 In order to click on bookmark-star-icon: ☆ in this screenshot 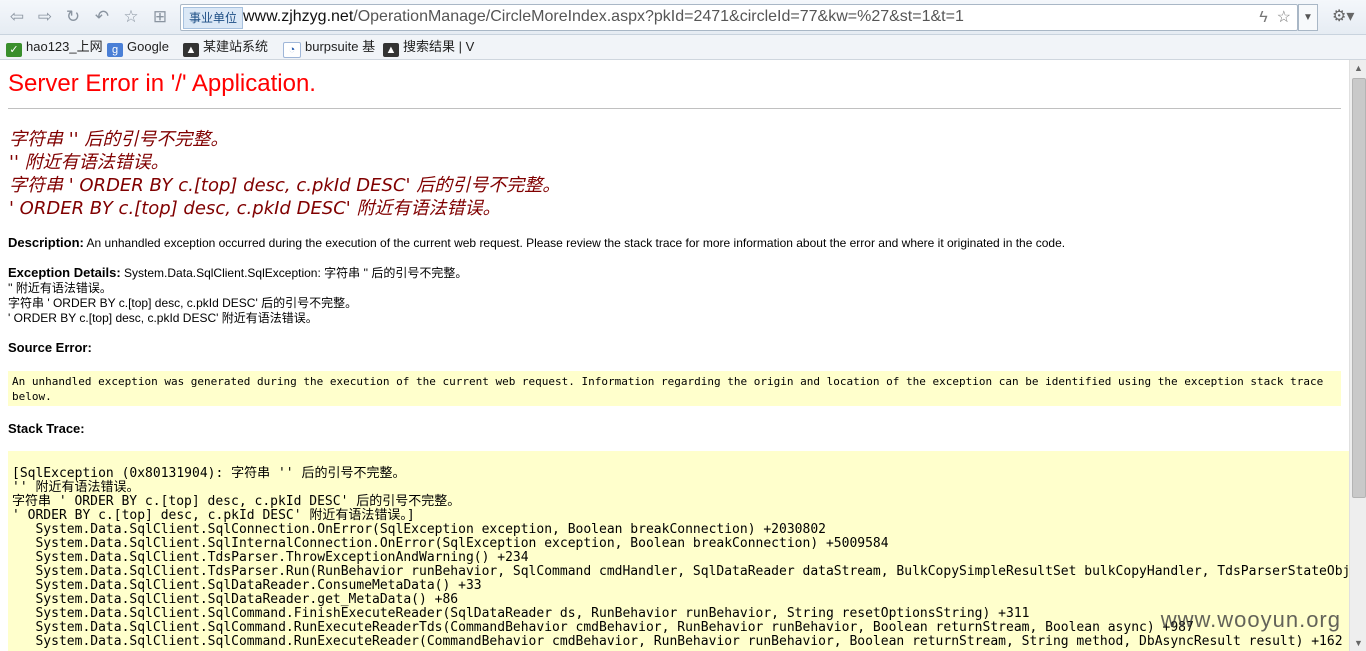, I will do `click(1284, 17)`.